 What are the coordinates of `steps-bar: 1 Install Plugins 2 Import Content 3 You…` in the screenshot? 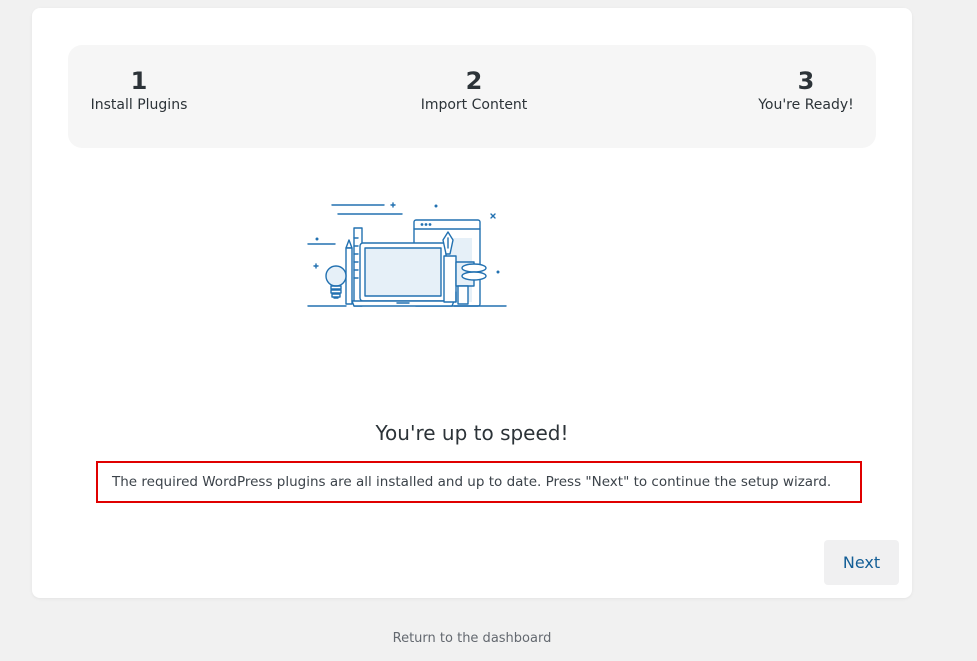 It's located at (472, 96).